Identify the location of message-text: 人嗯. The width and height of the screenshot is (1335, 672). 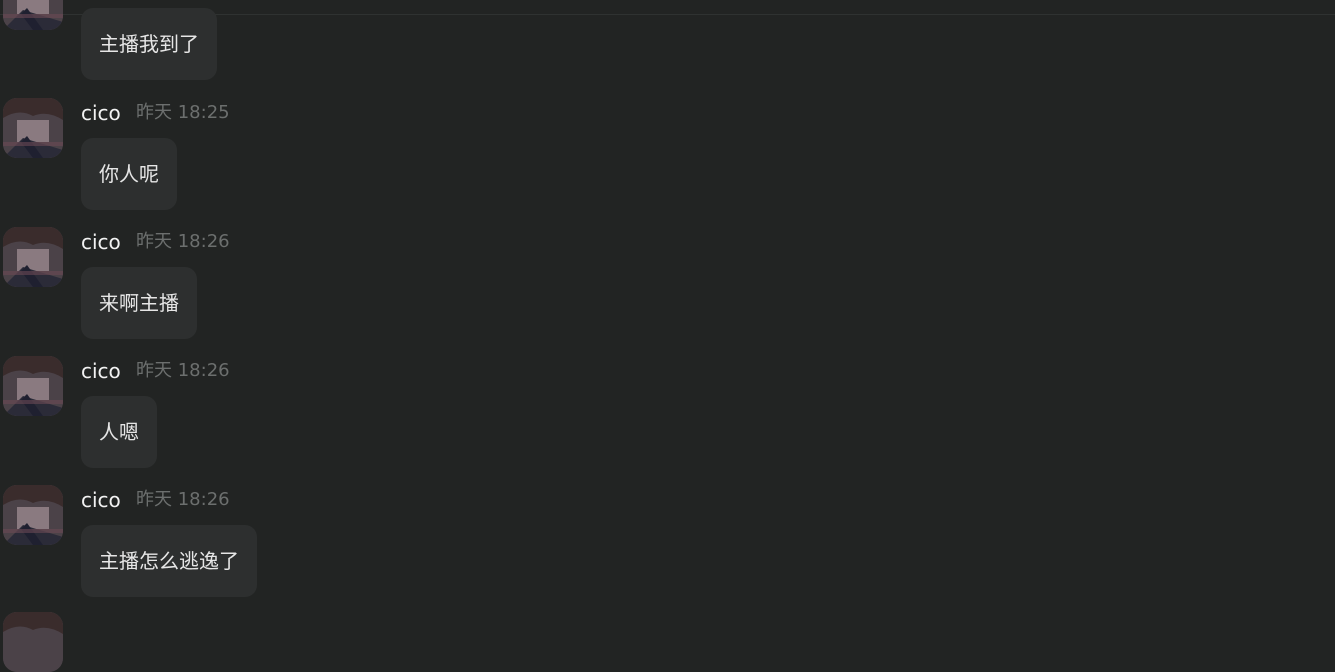
(119, 432).